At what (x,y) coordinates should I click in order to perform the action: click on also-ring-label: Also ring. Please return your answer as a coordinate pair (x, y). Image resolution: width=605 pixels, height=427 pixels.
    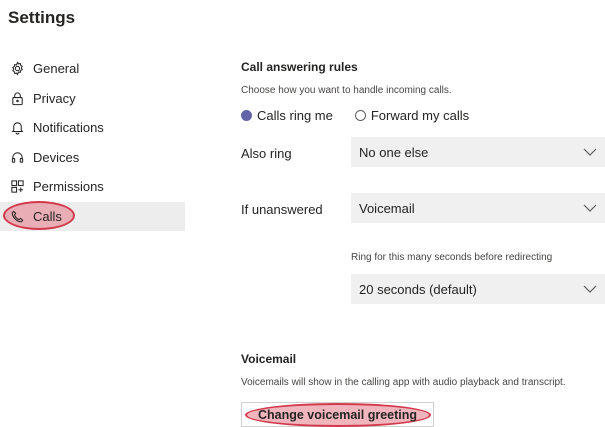
    Looking at the image, I should click on (266, 153).